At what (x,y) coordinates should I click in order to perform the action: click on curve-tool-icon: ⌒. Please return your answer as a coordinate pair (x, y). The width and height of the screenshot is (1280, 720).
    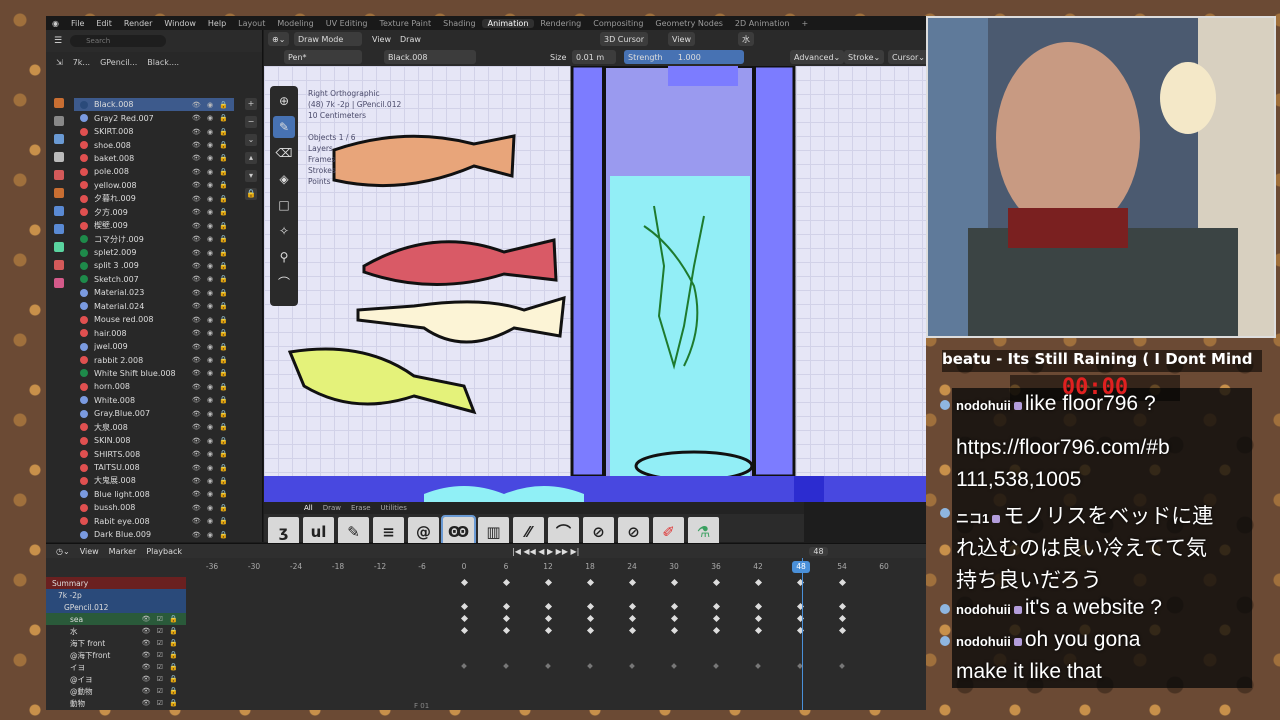
    Looking at the image, I should click on (284, 283).